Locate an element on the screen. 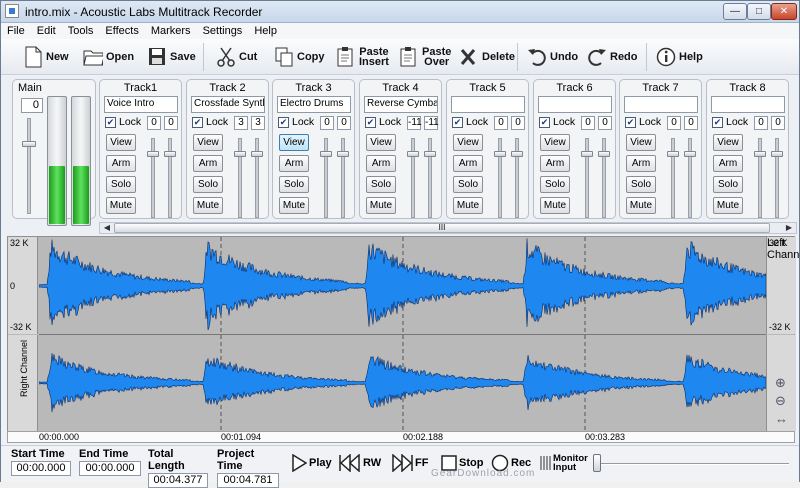  track-name-field: Crossfade Synth is located at coordinates (228, 104).